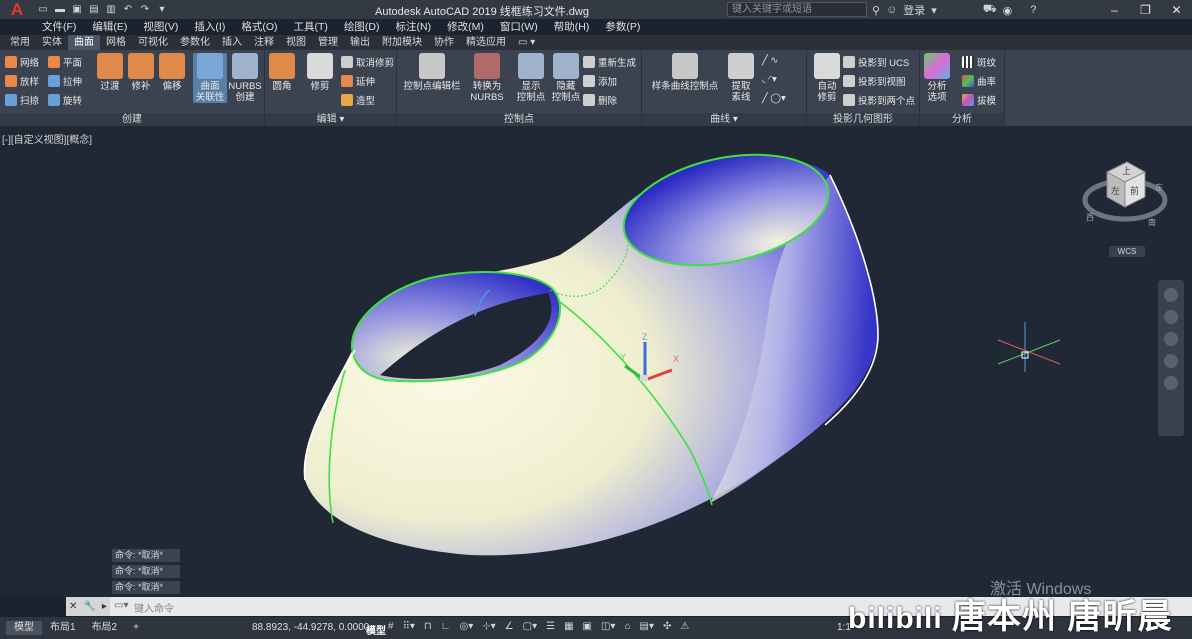  What do you see at coordinates (65, 100) in the screenshot?
I see `revolve-tool: 旋转` at bounding box center [65, 100].